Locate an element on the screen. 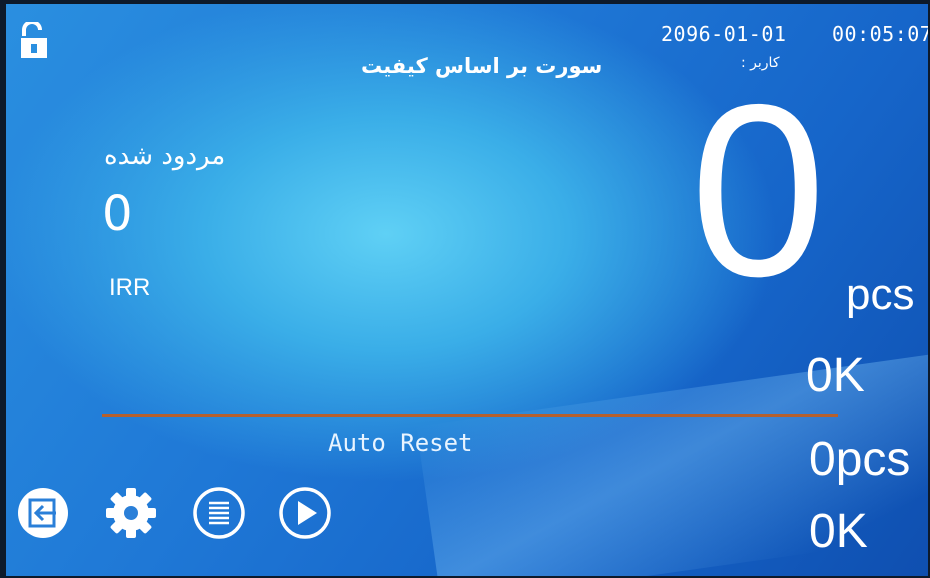 Image resolution: width=930 pixels, height=578 pixels. page-title: سورت بر اساس کیفیت is located at coordinates (482, 66).